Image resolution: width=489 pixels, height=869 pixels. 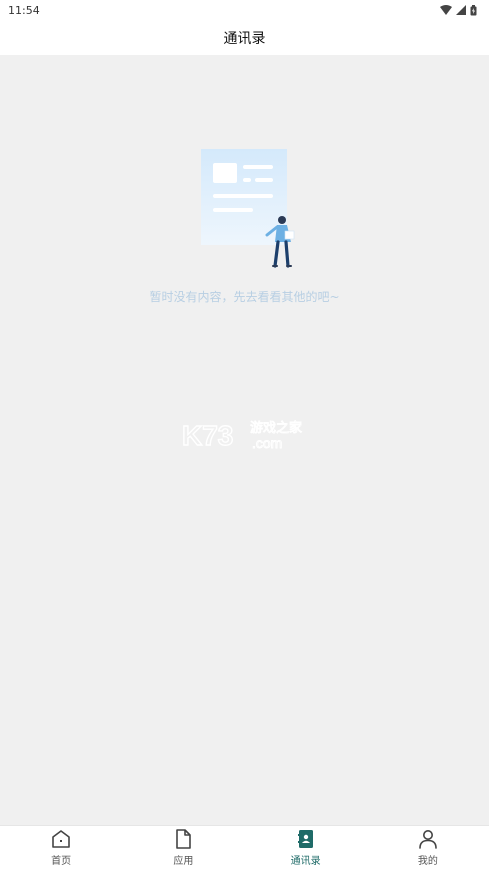 What do you see at coordinates (427, 861) in the screenshot?
I see `tab-label: 我的` at bounding box center [427, 861].